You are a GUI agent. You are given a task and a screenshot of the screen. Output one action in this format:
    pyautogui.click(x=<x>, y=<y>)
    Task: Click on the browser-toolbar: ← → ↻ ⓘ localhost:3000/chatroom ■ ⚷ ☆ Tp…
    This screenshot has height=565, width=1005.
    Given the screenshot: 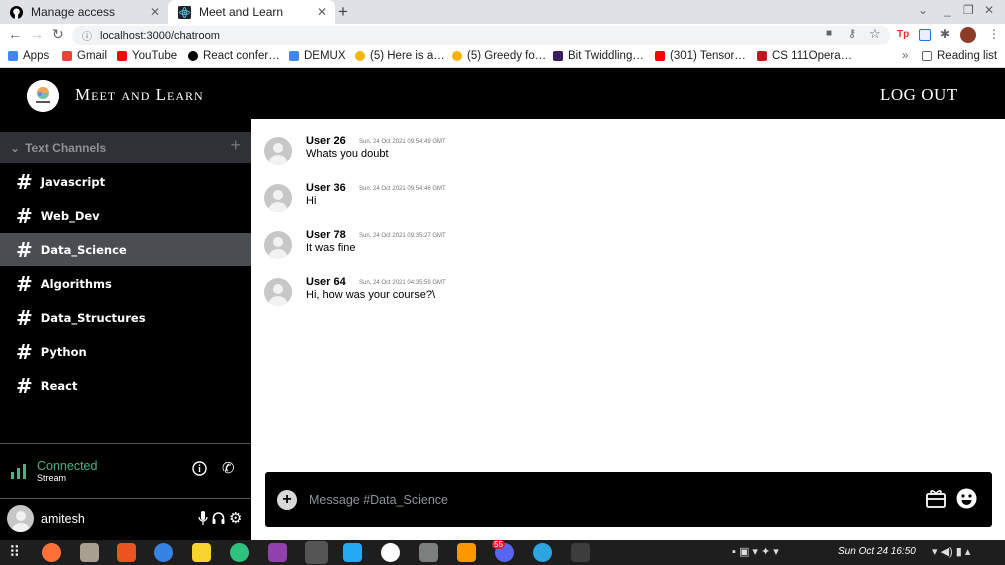 What is the action you would take?
    pyautogui.click(x=502, y=35)
    